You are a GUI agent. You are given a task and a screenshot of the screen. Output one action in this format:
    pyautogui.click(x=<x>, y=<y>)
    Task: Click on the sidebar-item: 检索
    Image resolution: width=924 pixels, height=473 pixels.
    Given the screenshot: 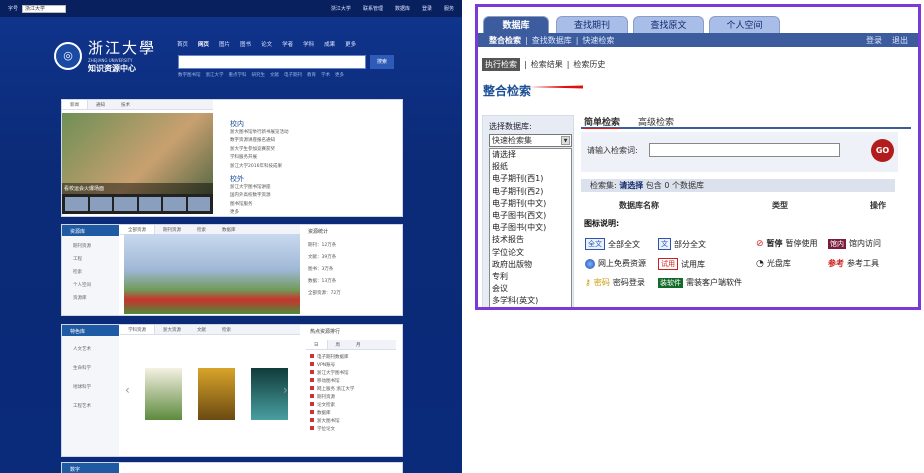 What is the action you would take?
    pyautogui.click(x=90, y=272)
    